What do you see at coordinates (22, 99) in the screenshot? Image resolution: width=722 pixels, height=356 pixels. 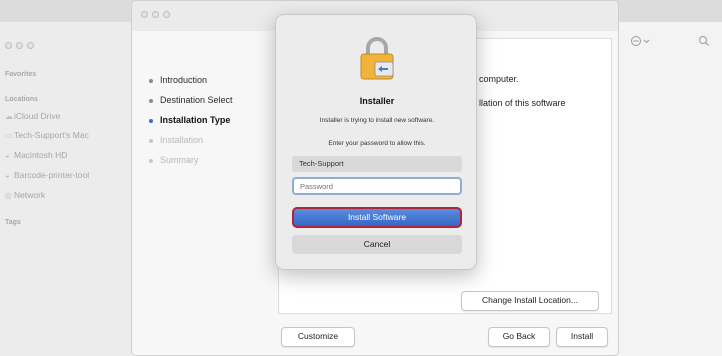 I see `sidebar-heading-locations: Locations` at bounding box center [22, 99].